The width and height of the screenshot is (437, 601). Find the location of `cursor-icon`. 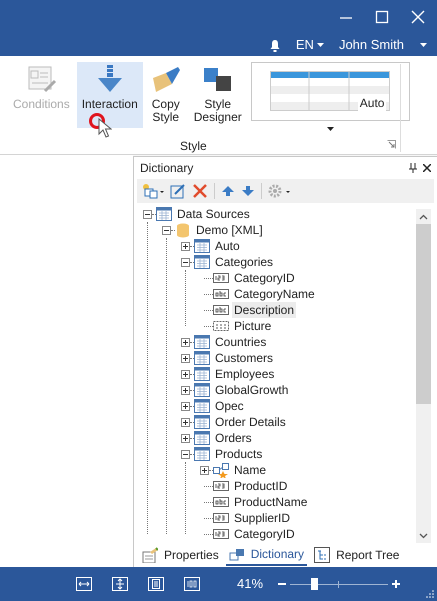

cursor-icon is located at coordinates (105, 128).